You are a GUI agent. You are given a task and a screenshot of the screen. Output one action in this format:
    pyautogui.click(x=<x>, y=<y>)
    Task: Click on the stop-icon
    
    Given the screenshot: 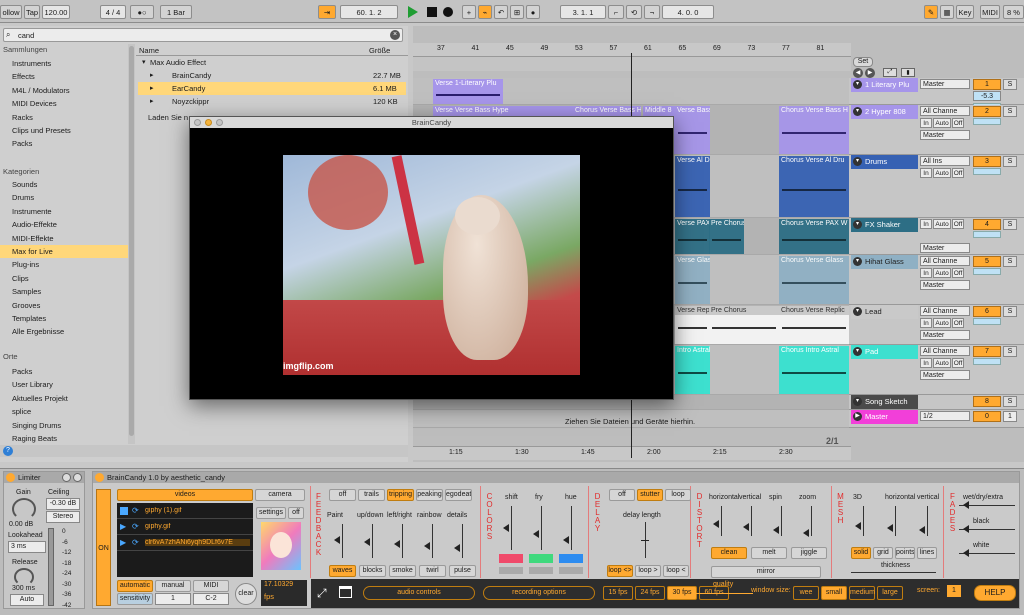 What is the action you would take?
    pyautogui.click(x=432, y=12)
    